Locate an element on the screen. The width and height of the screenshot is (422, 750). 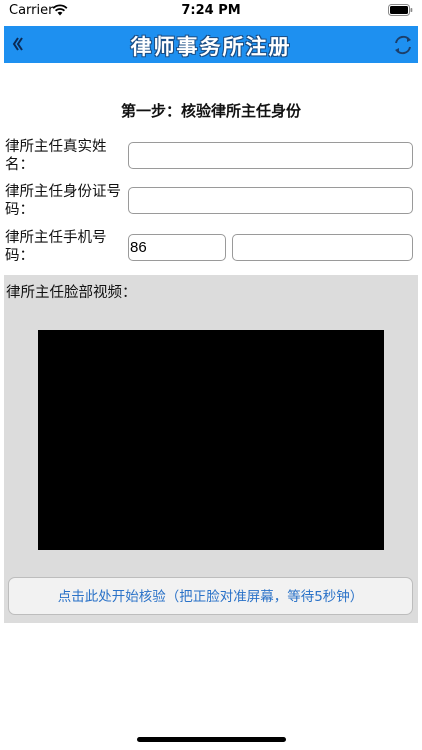
name-input is located at coordinates (270, 155).